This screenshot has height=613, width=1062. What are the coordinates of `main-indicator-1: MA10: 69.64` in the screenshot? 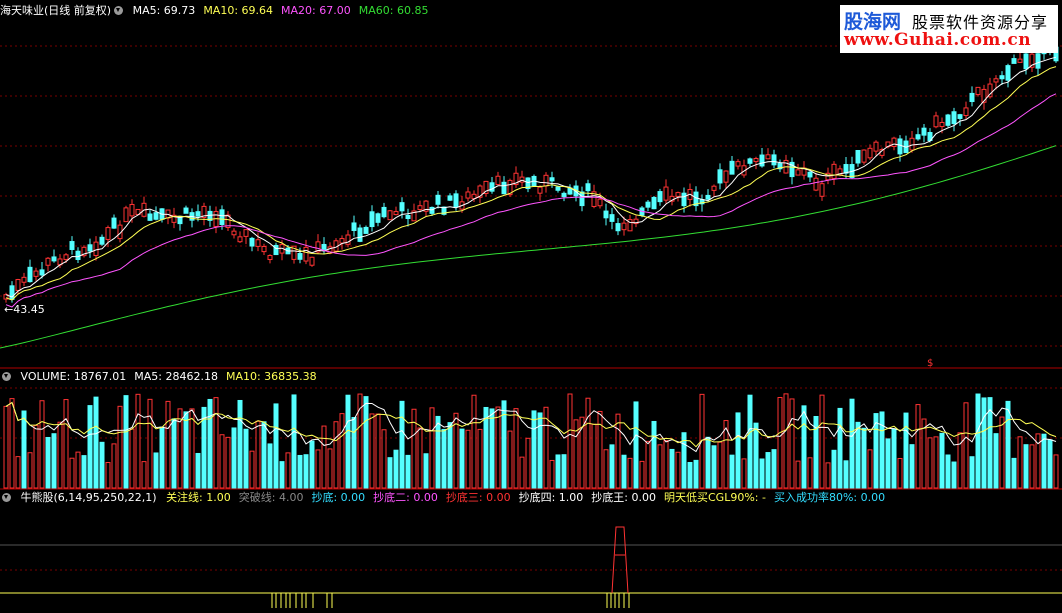 It's located at (238, 10).